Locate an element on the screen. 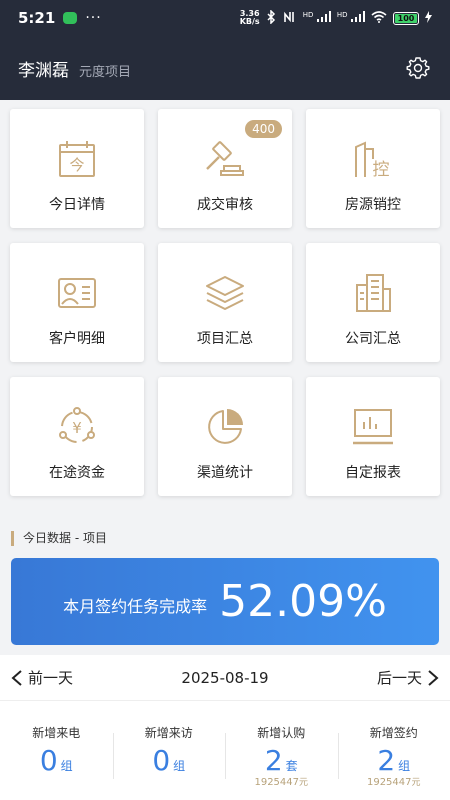 This screenshot has height=800, width=450. menu-channel-stats: 渠道统计 is located at coordinates (225, 436).